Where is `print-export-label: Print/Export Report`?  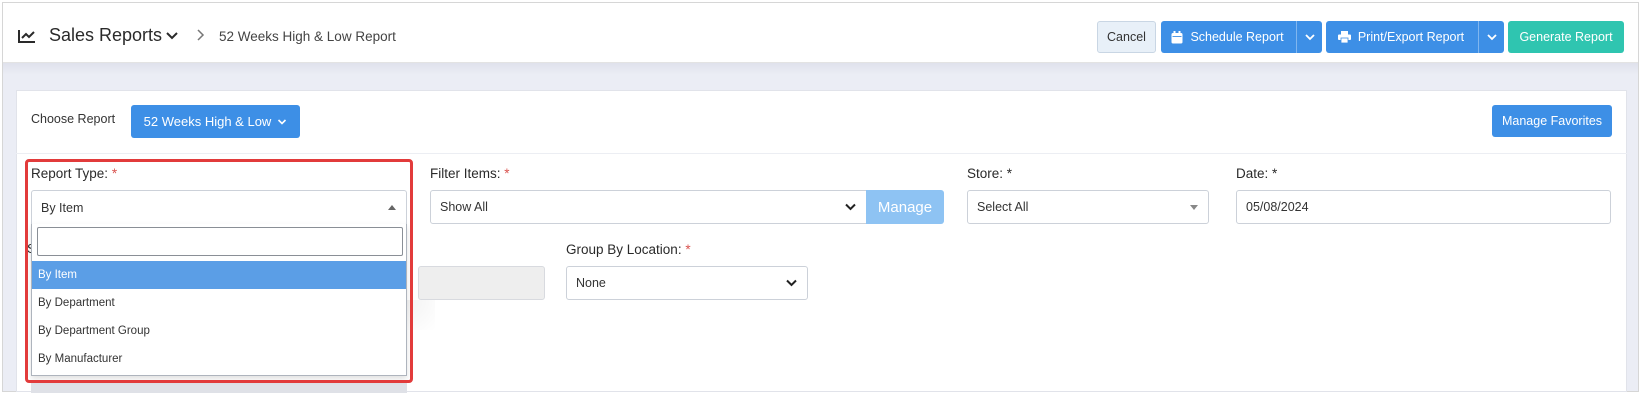 print-export-label: Print/Export Report is located at coordinates (1411, 37).